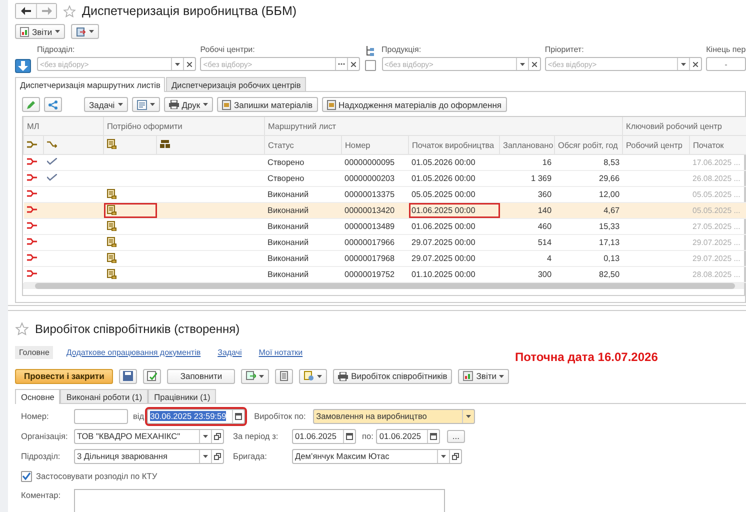 The width and height of the screenshot is (746, 512). What do you see at coordinates (545, 242) in the screenshot?
I see `table-cell: 514` at bounding box center [545, 242].